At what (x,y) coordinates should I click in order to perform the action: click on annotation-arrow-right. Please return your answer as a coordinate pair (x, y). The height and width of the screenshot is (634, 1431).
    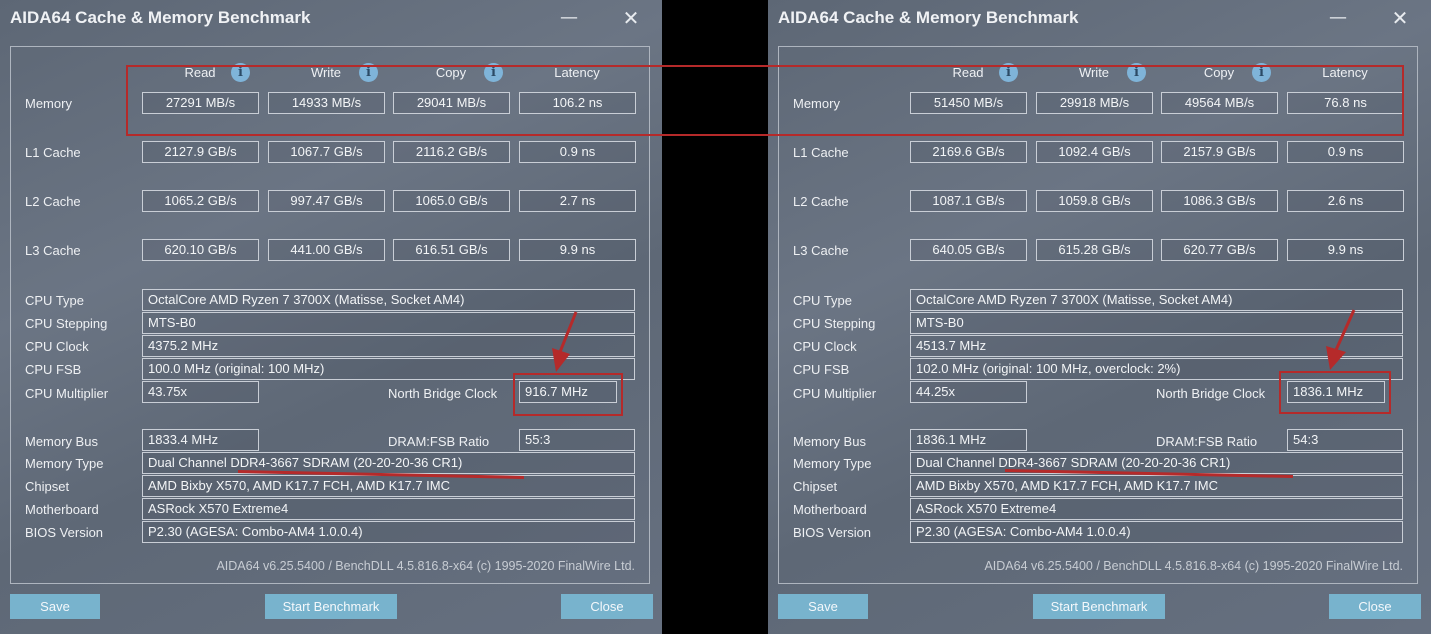
    Looking at the image, I should click on (1341, 339).